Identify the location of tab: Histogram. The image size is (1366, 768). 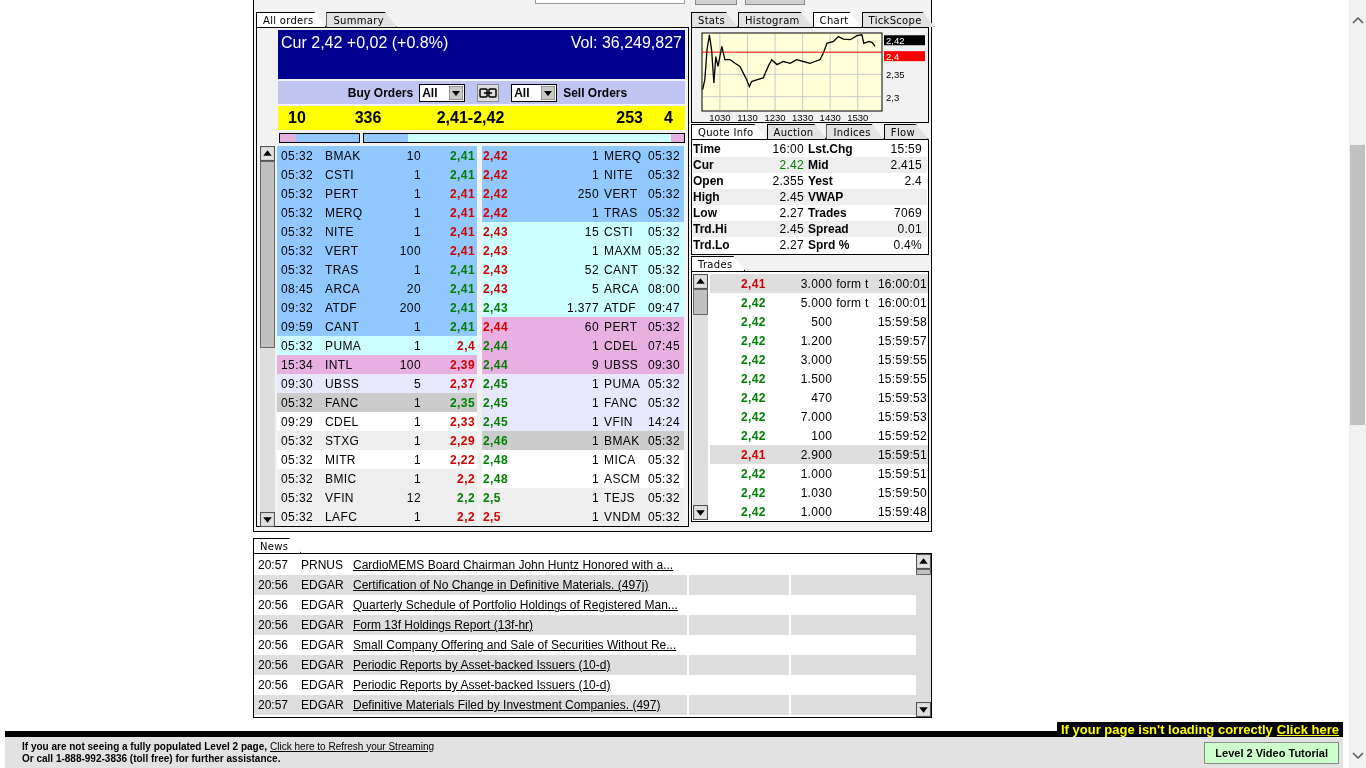
(775, 19).